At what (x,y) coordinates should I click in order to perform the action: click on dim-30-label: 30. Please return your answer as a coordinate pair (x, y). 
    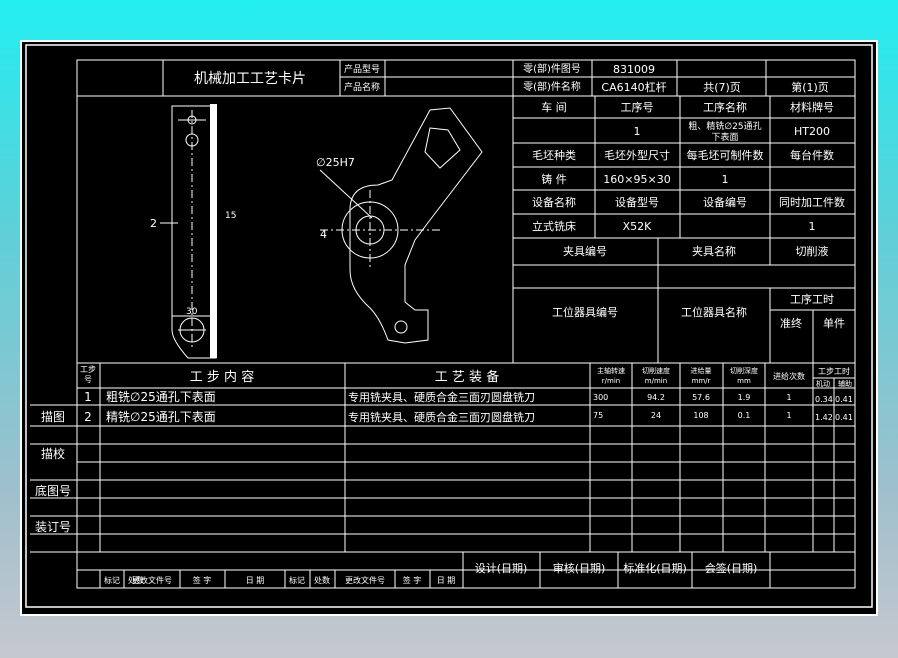
    Looking at the image, I should click on (192, 312).